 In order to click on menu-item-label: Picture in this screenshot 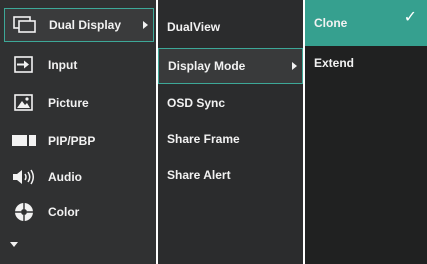, I will do `click(68, 103)`.